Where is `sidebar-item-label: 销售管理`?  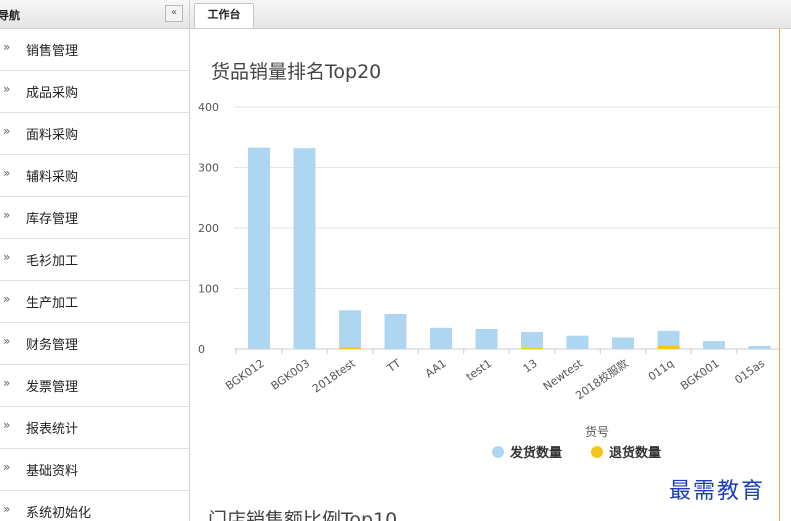 sidebar-item-label: 销售管理 is located at coordinates (52, 51).